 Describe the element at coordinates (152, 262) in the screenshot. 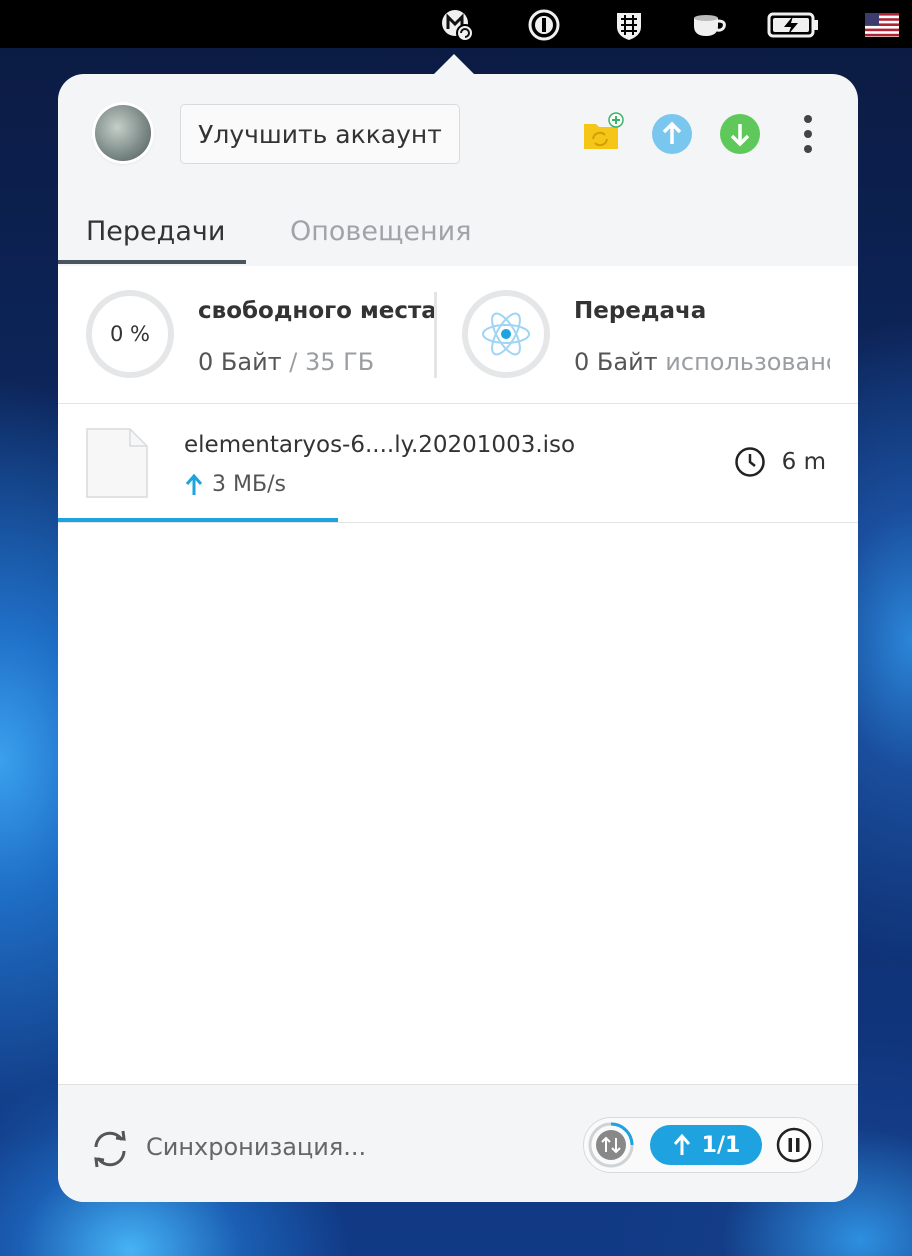

I see `active-tab-indicator` at that location.